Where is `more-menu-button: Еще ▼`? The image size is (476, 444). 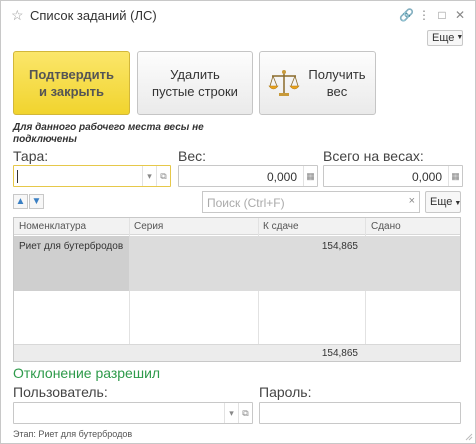
more-menu-button: Еще ▼ is located at coordinates (445, 38).